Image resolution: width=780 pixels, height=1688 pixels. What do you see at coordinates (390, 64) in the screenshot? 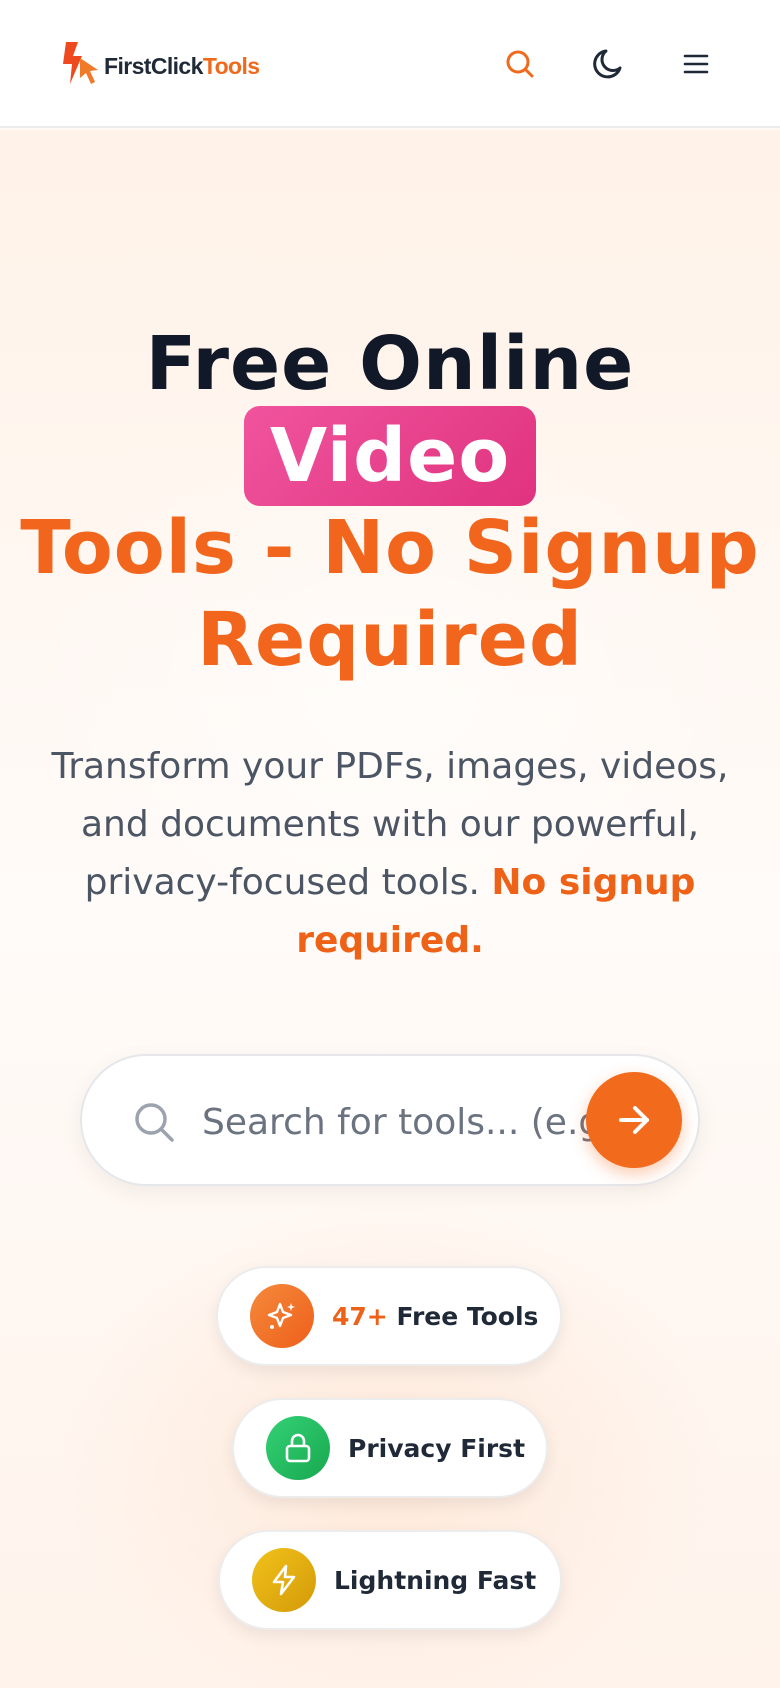
I see `site-header: FirstClickTools` at bounding box center [390, 64].